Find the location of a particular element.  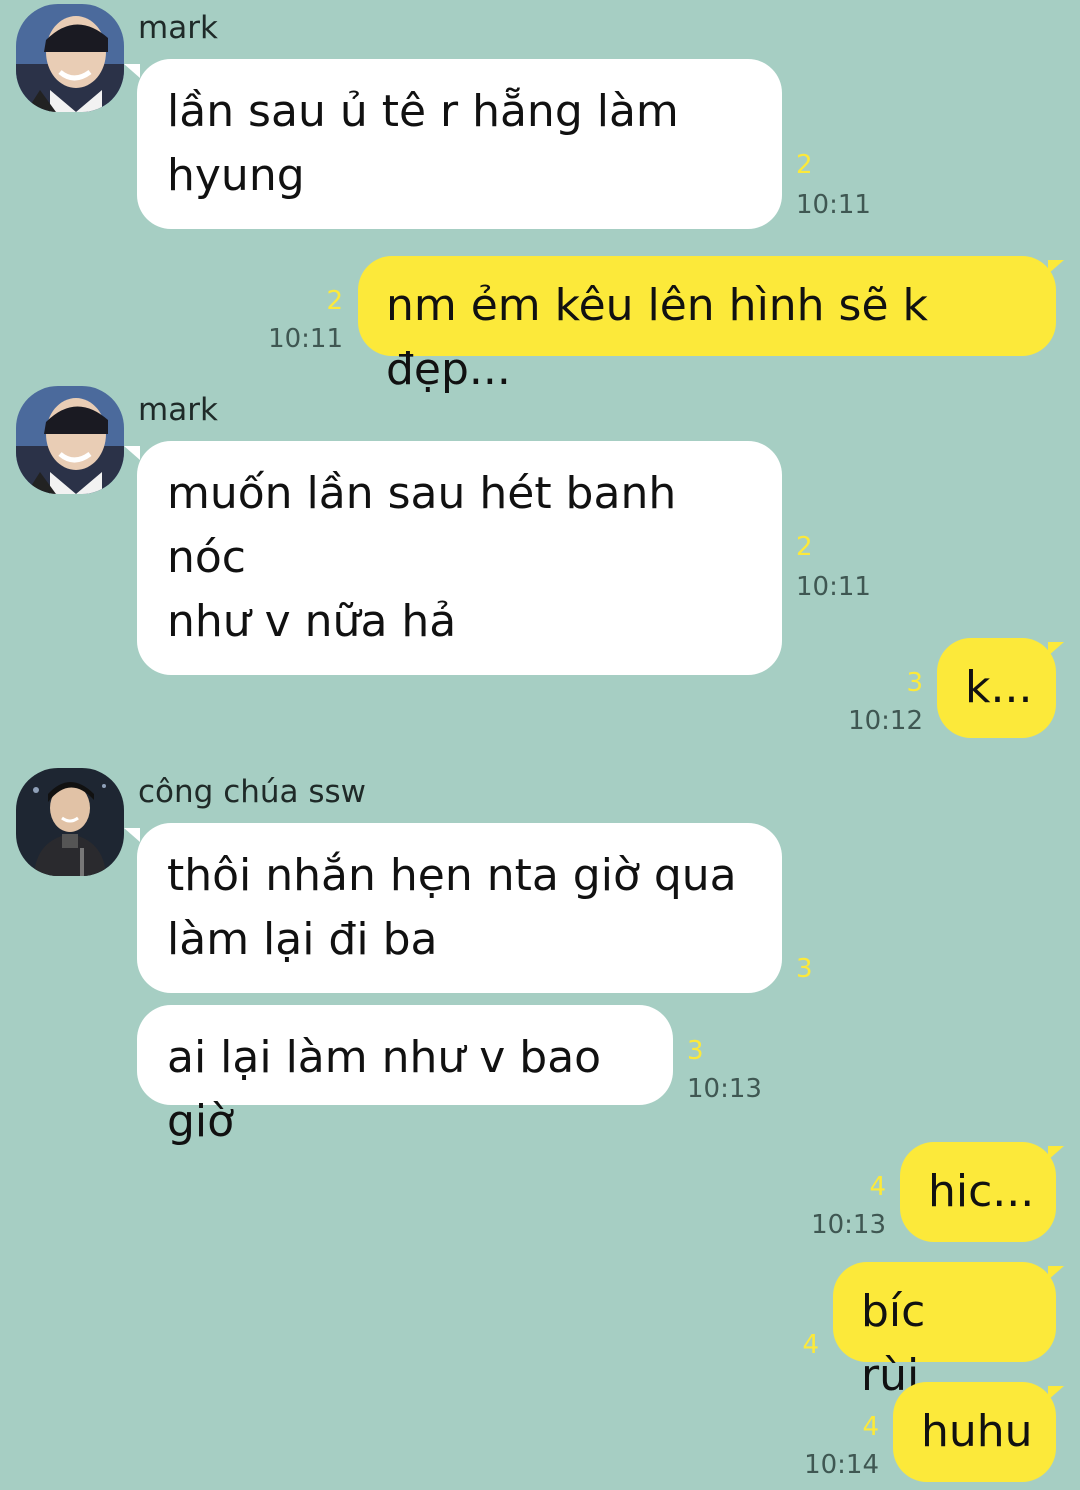

message-bubble-incoming: muốn lần sau hét banh nóc như v nữa hả is located at coordinates (459, 558).